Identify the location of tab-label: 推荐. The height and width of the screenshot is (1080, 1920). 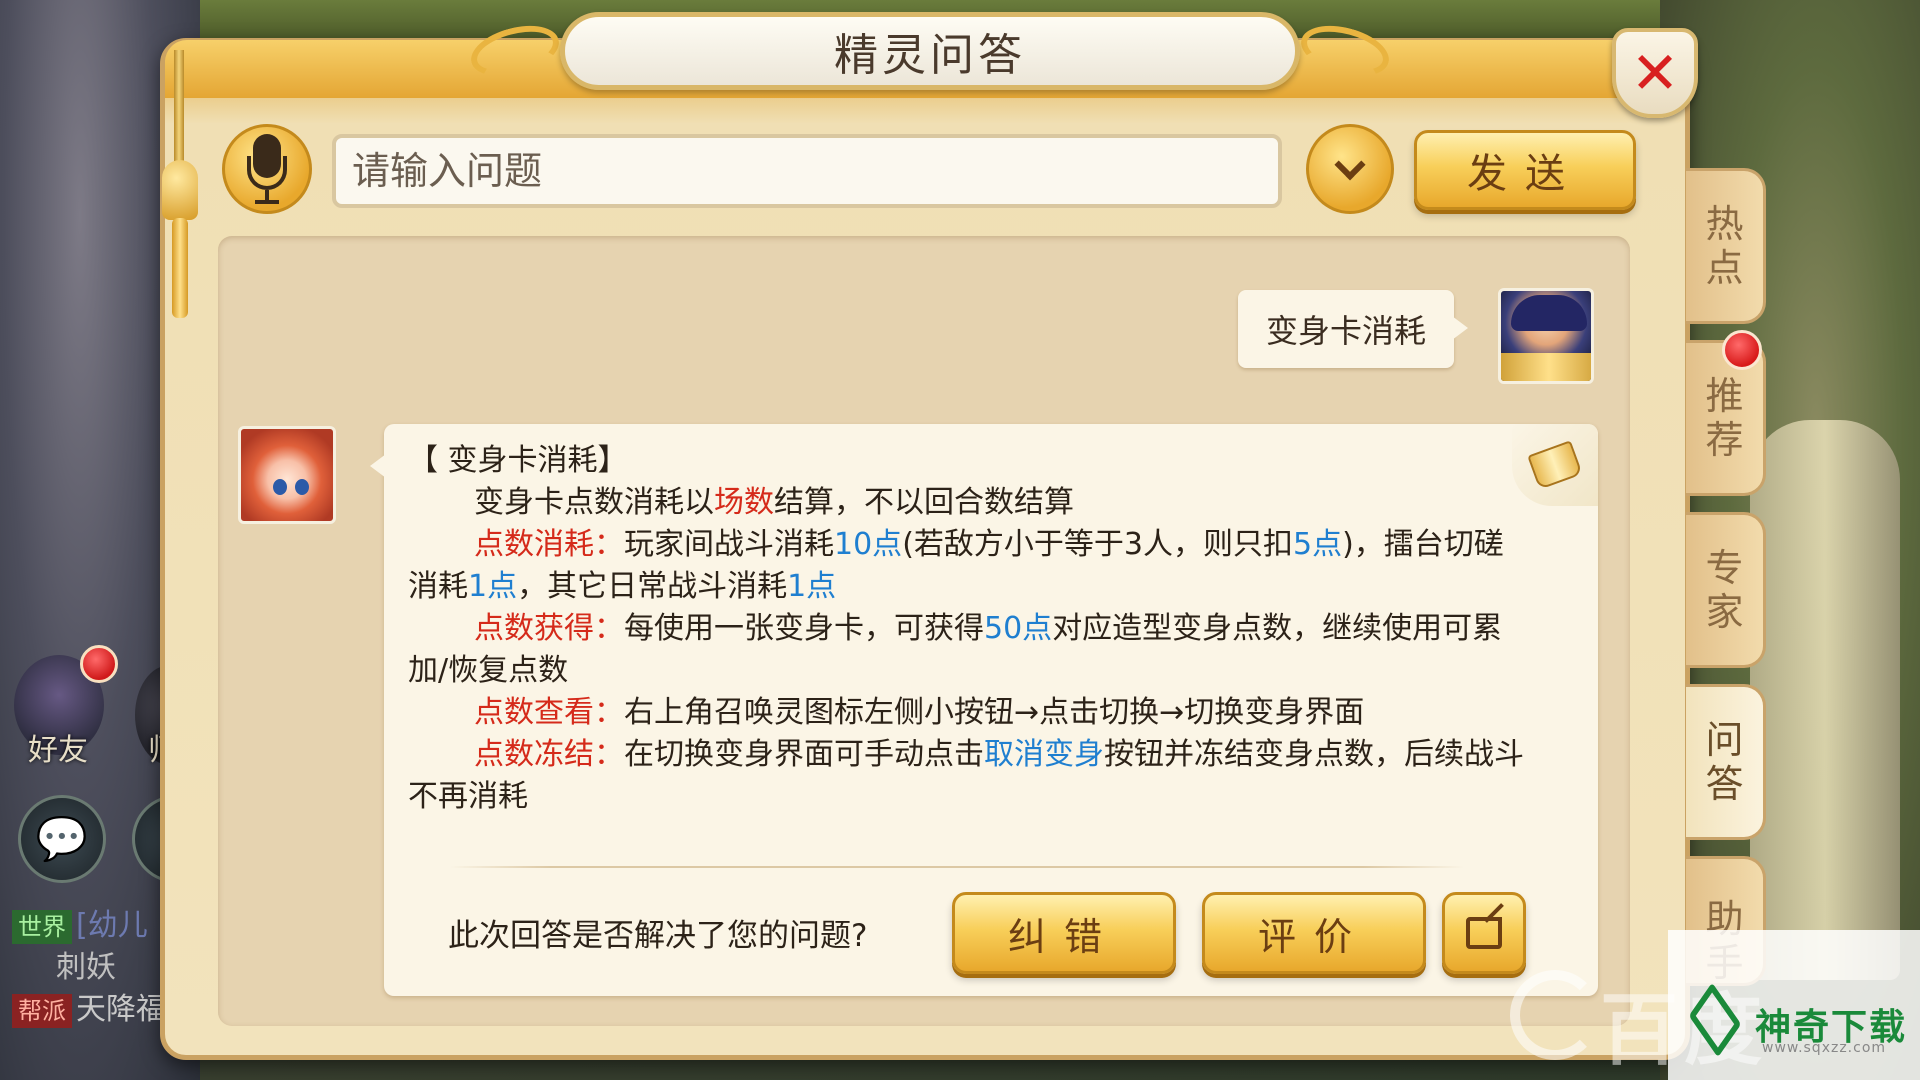
(1724, 418).